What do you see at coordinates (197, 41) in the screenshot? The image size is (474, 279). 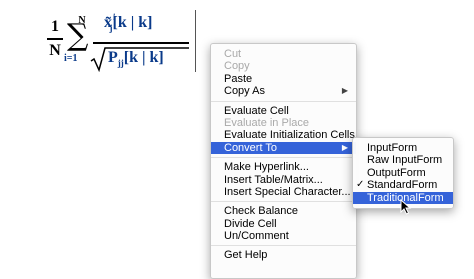 I see `cell-bracket` at bounding box center [197, 41].